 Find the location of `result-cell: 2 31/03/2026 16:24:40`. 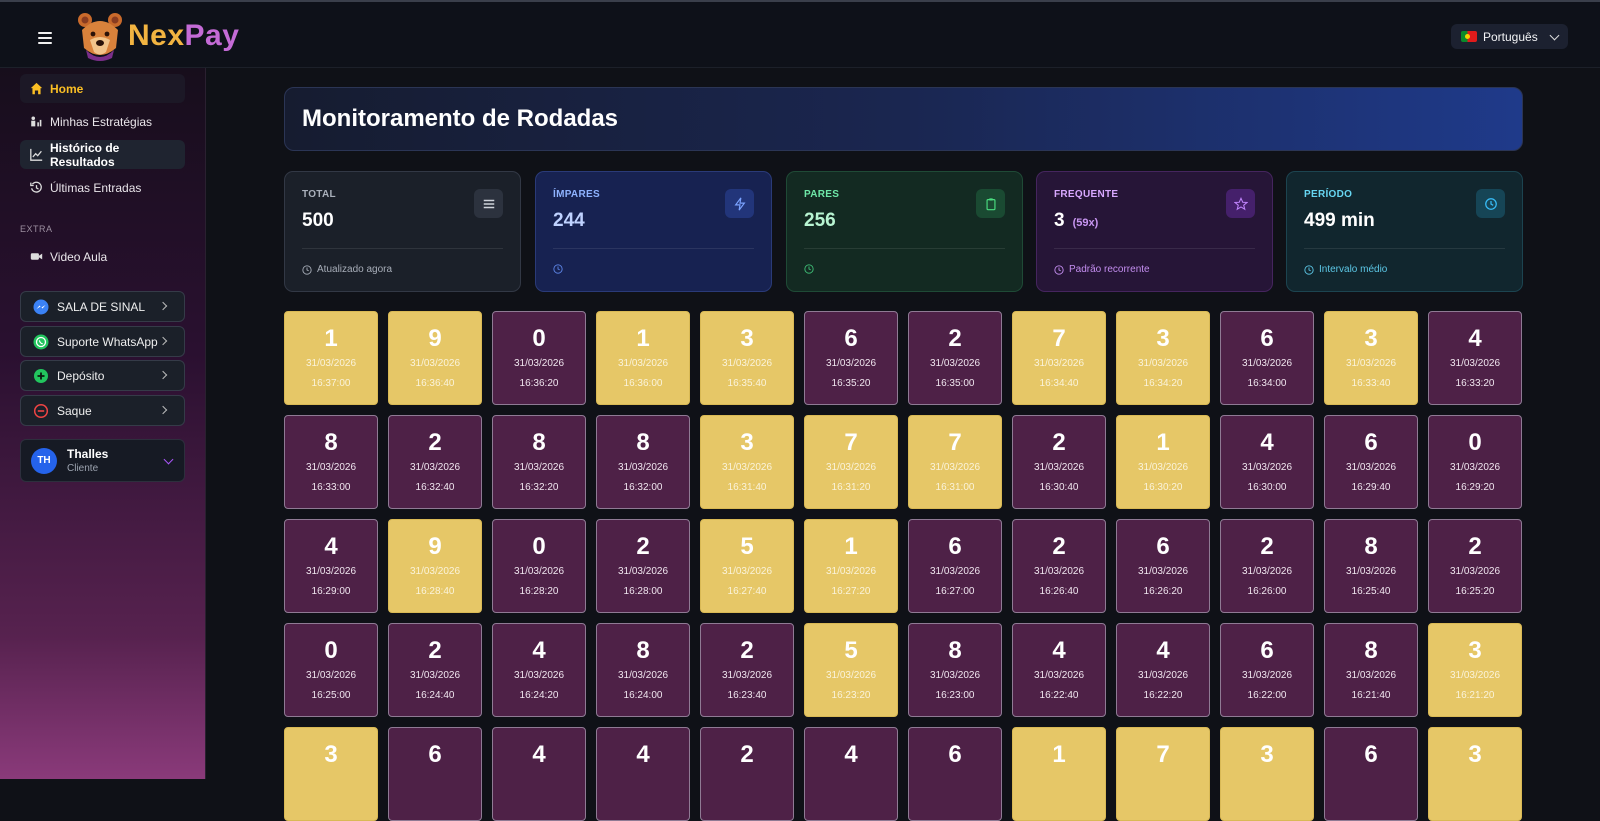

result-cell: 2 31/03/2026 16:24:40 is located at coordinates (435, 670).